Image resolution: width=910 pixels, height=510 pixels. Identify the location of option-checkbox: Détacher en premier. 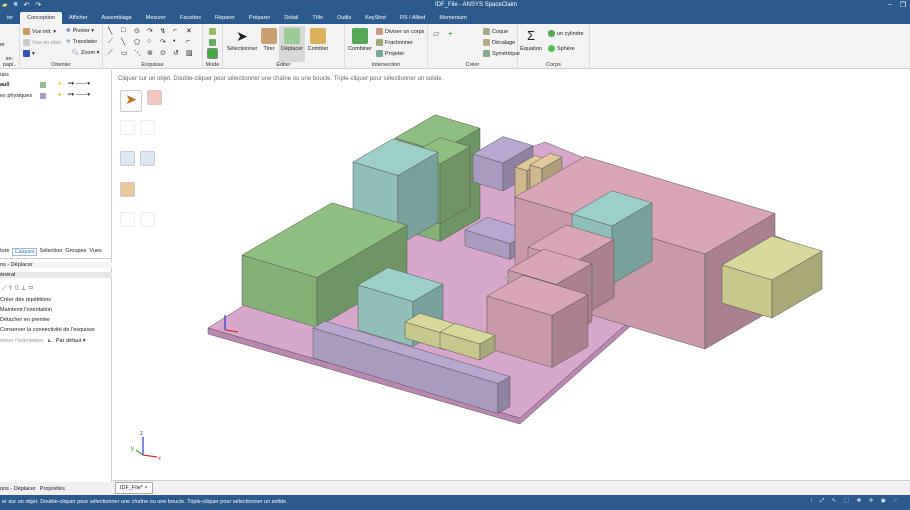
(25, 320).